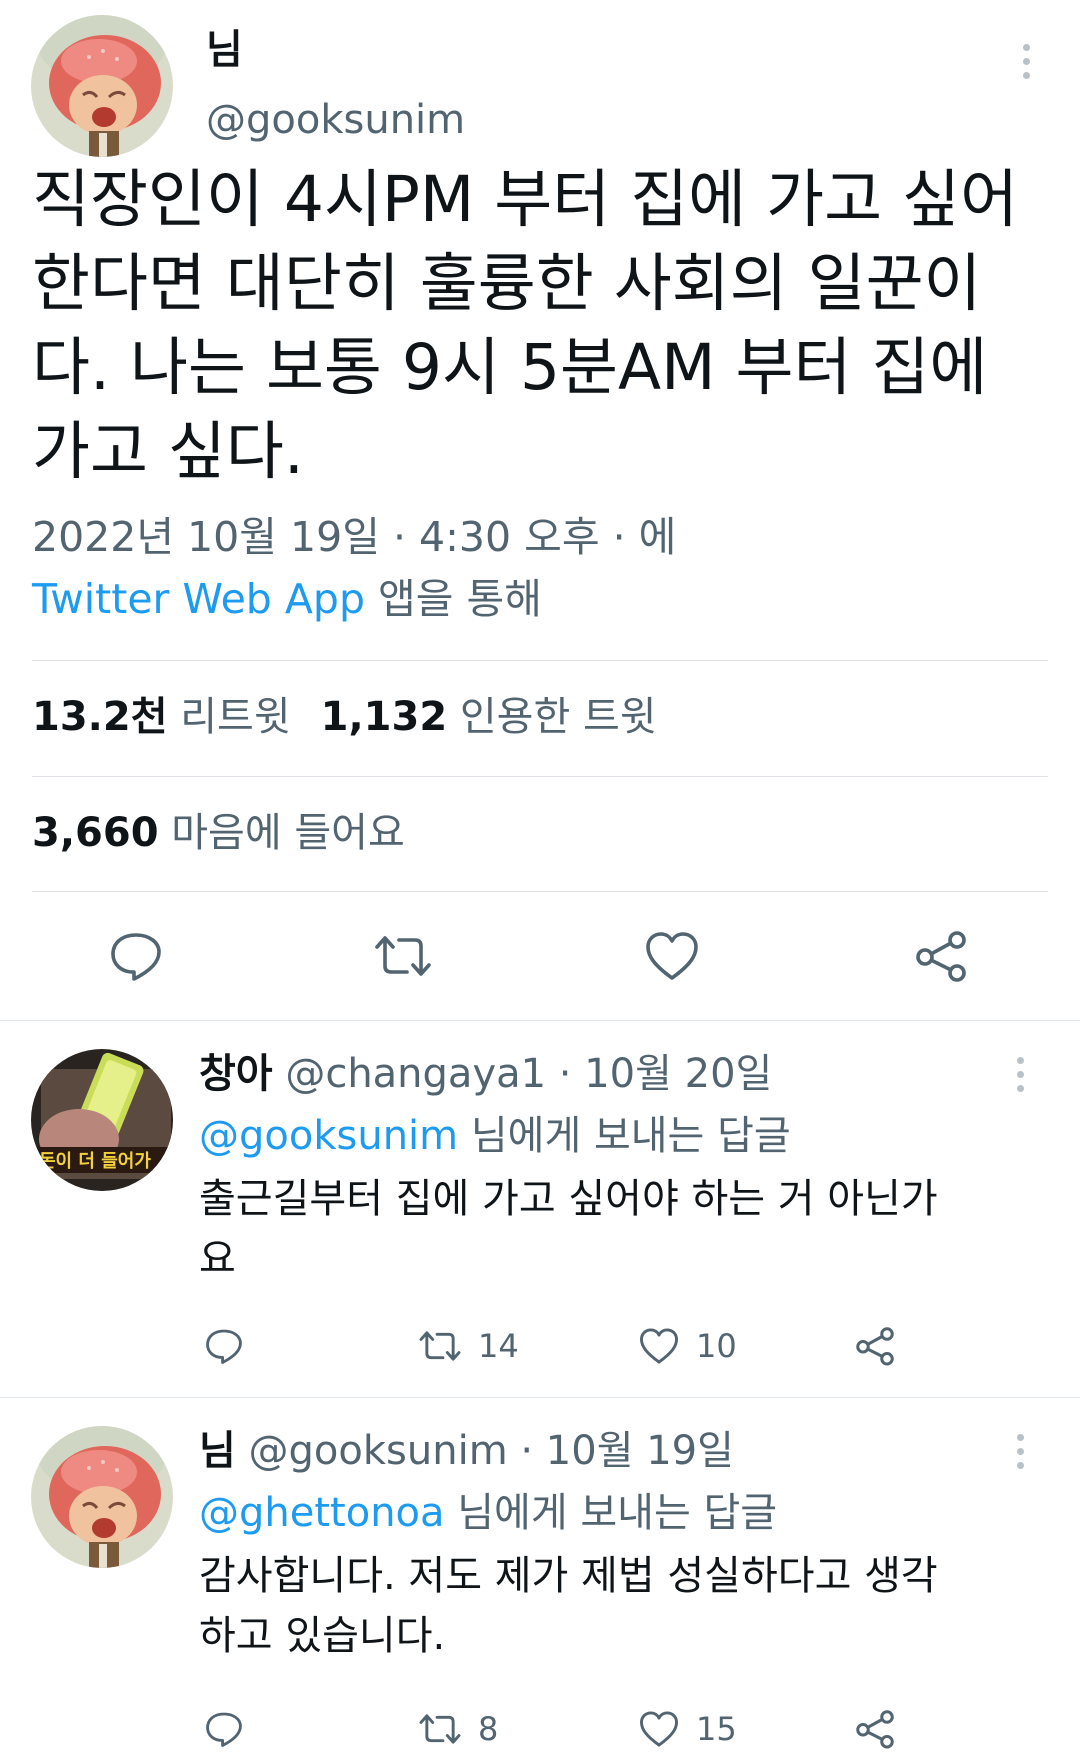 The width and height of the screenshot is (1080, 1760). I want to click on avatar-image: 돈이 더 들어가, so click(102, 1120).